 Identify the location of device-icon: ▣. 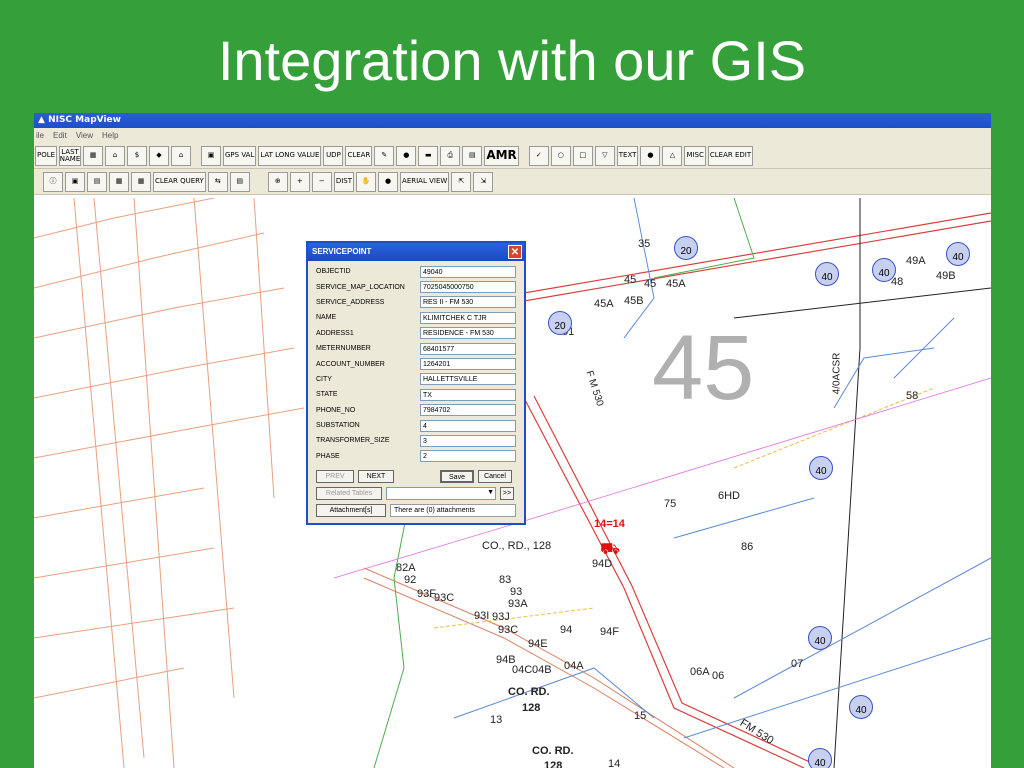
(211, 155).